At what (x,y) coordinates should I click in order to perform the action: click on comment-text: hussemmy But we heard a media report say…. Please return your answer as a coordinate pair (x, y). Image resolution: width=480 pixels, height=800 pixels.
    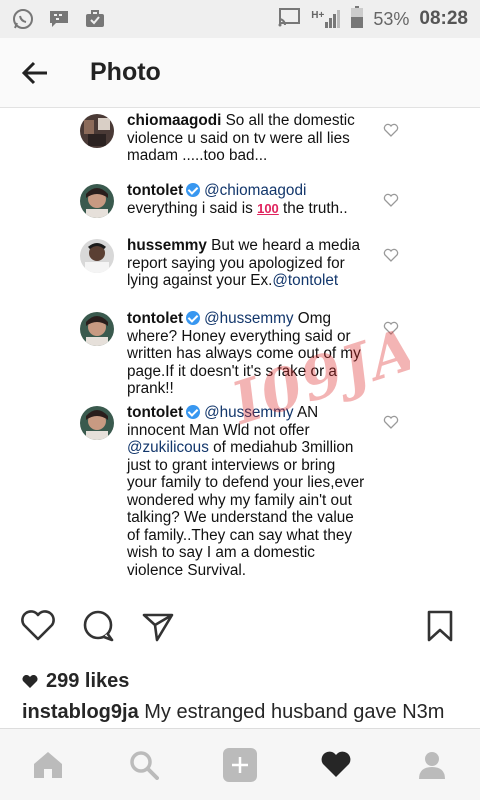
    Looking at the image, I should click on (247, 263).